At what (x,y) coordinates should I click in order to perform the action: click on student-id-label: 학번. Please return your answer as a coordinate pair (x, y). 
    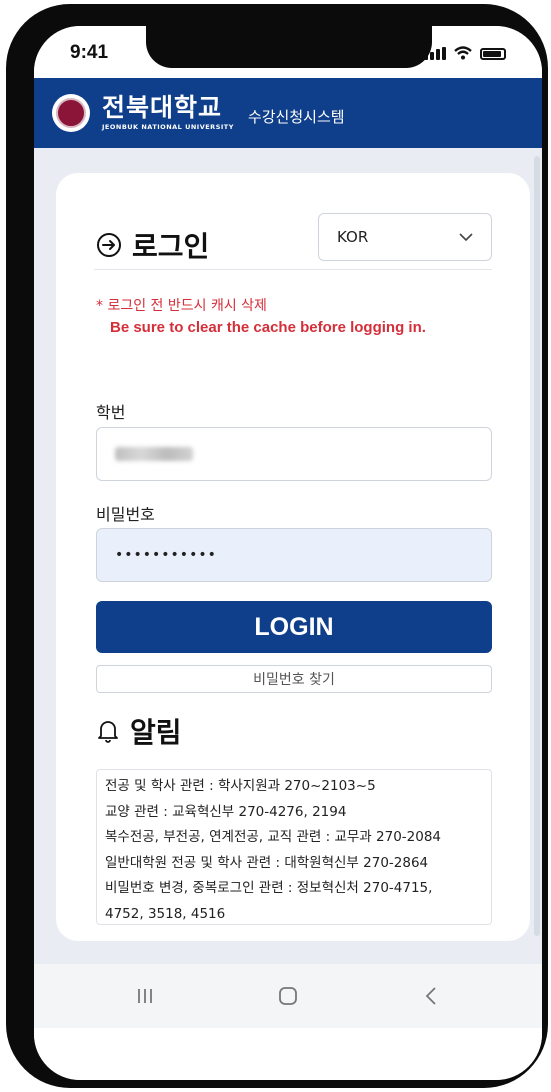
    Looking at the image, I should click on (111, 412).